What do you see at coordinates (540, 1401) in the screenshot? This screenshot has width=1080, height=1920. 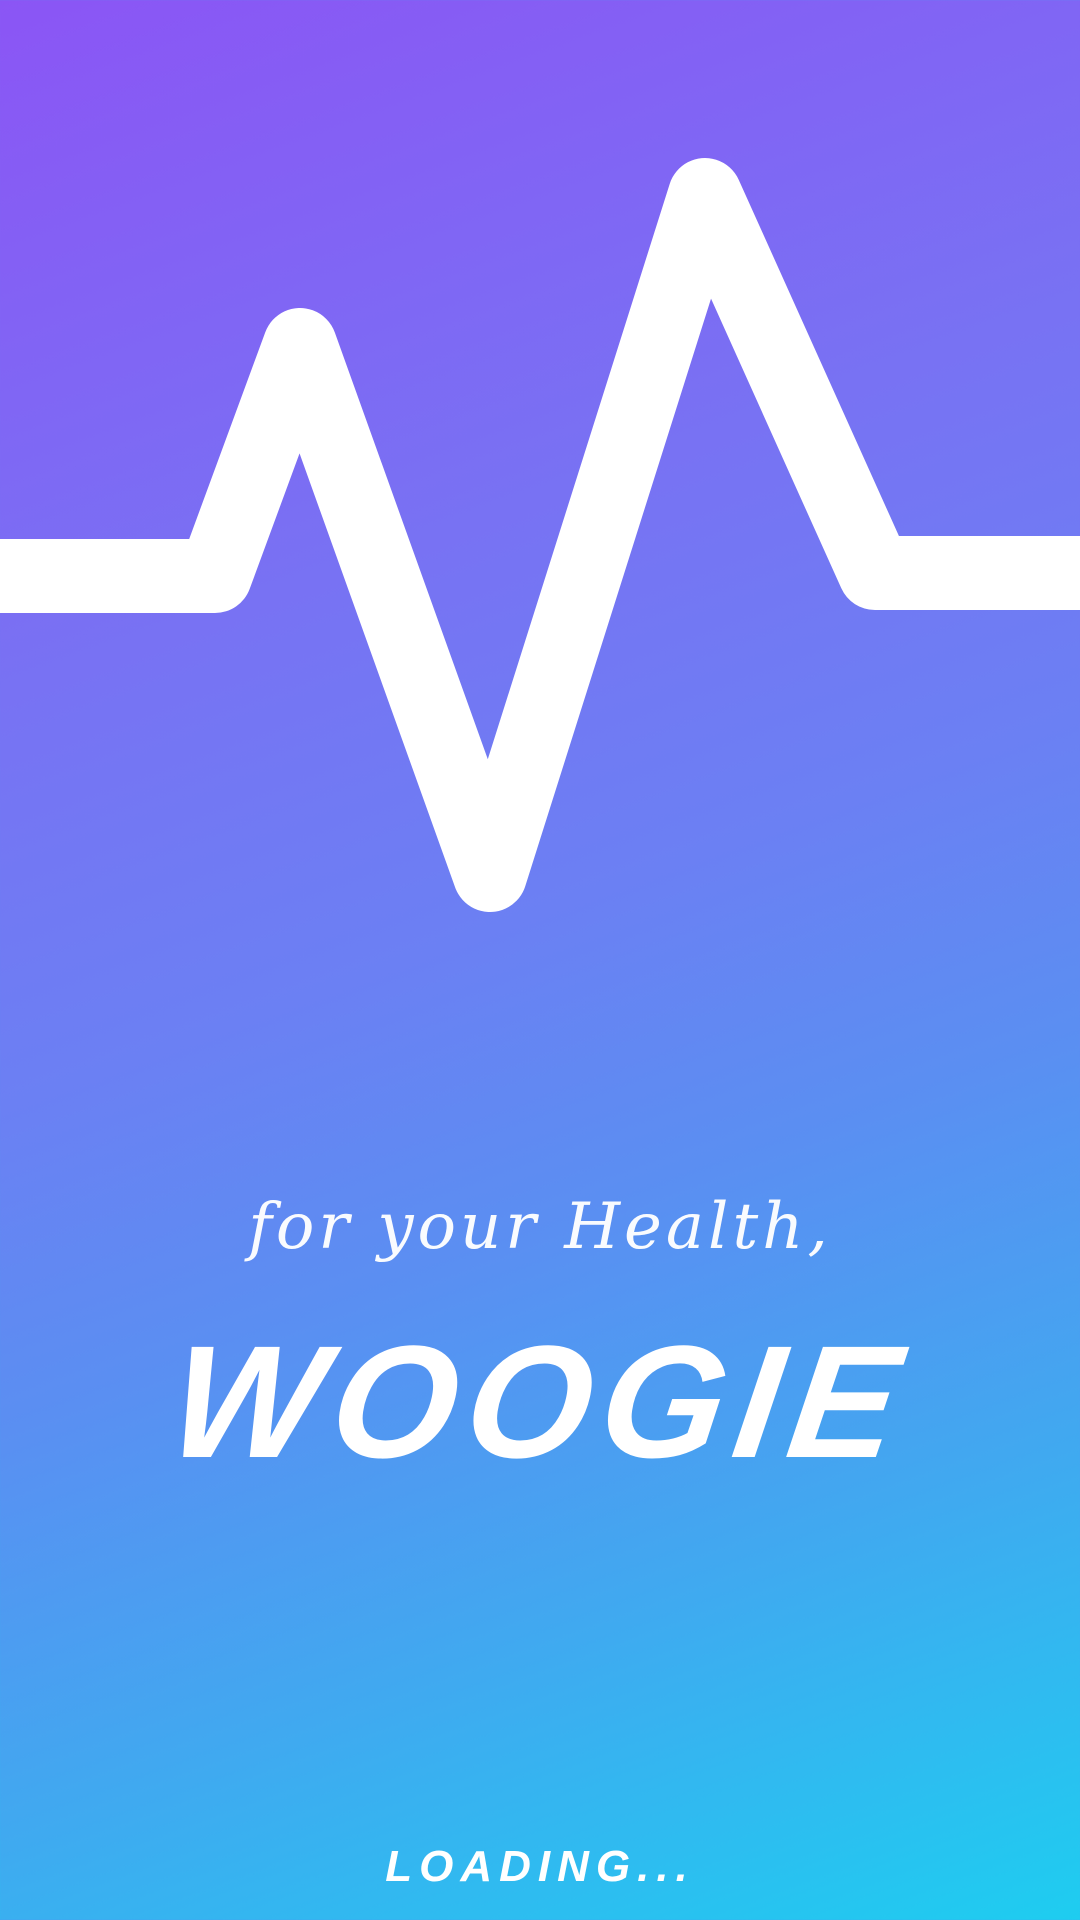 I see `brand-logo-text: WOOGIE` at bounding box center [540, 1401].